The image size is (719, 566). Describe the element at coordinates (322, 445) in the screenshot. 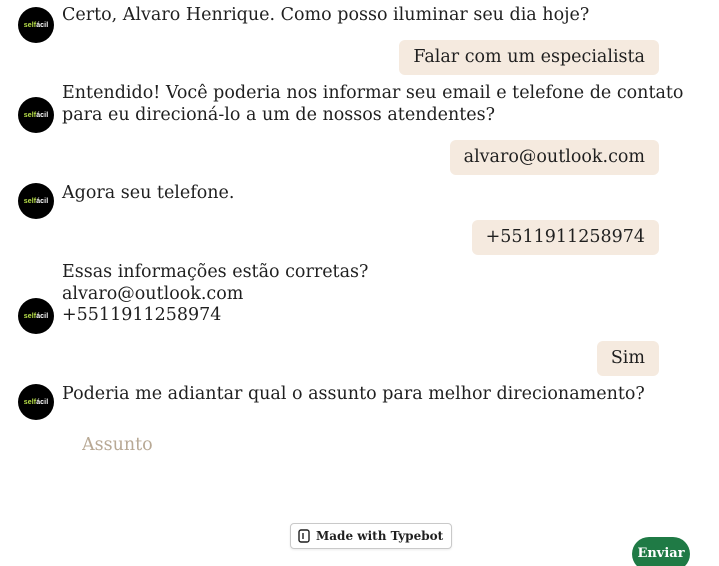

I see `subject-input` at that location.